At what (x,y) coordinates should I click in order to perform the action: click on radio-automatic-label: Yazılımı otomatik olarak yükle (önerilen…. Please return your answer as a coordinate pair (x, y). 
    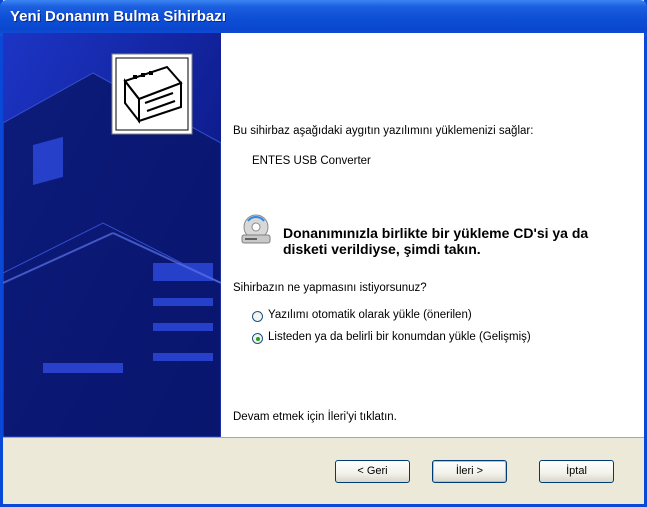
    Looking at the image, I should click on (370, 315).